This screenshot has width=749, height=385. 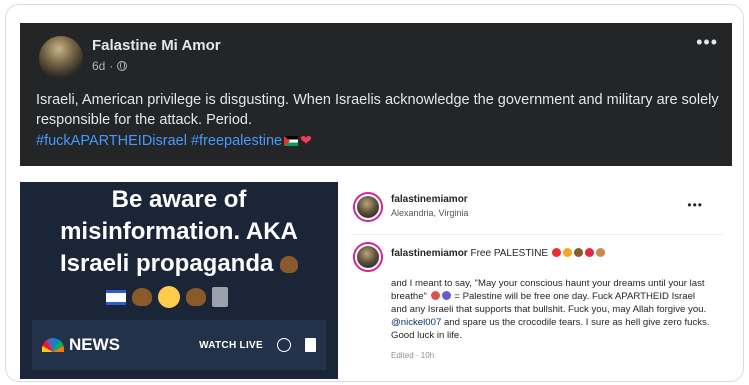 What do you see at coordinates (368, 257) in the screenshot?
I see `ig-caption-avatar` at bounding box center [368, 257].